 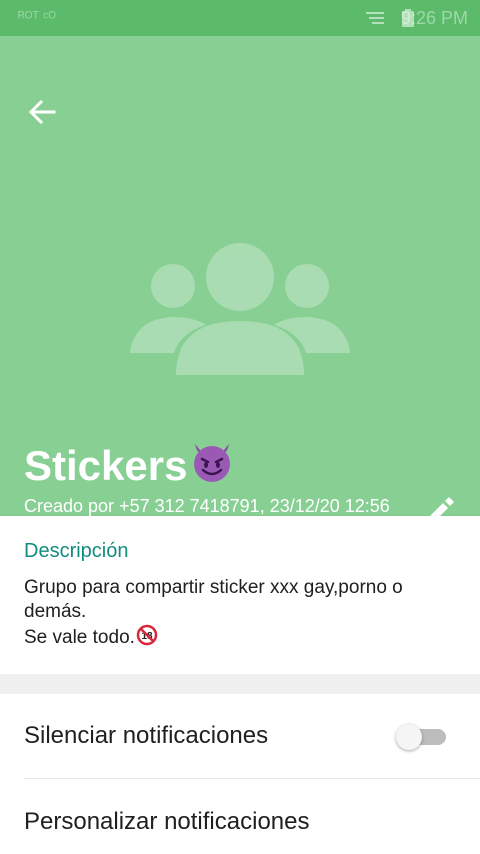 I want to click on description-line-text: Se vale todo., so click(x=79, y=637).